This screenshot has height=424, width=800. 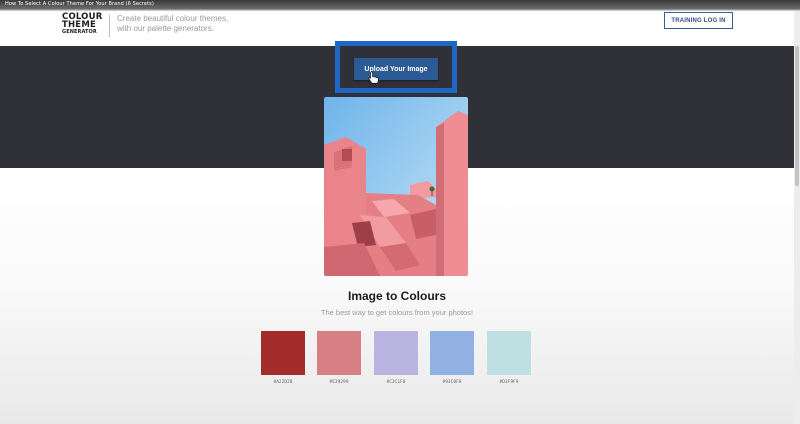 I want to click on section-title: Image to Colours, so click(x=396, y=296).